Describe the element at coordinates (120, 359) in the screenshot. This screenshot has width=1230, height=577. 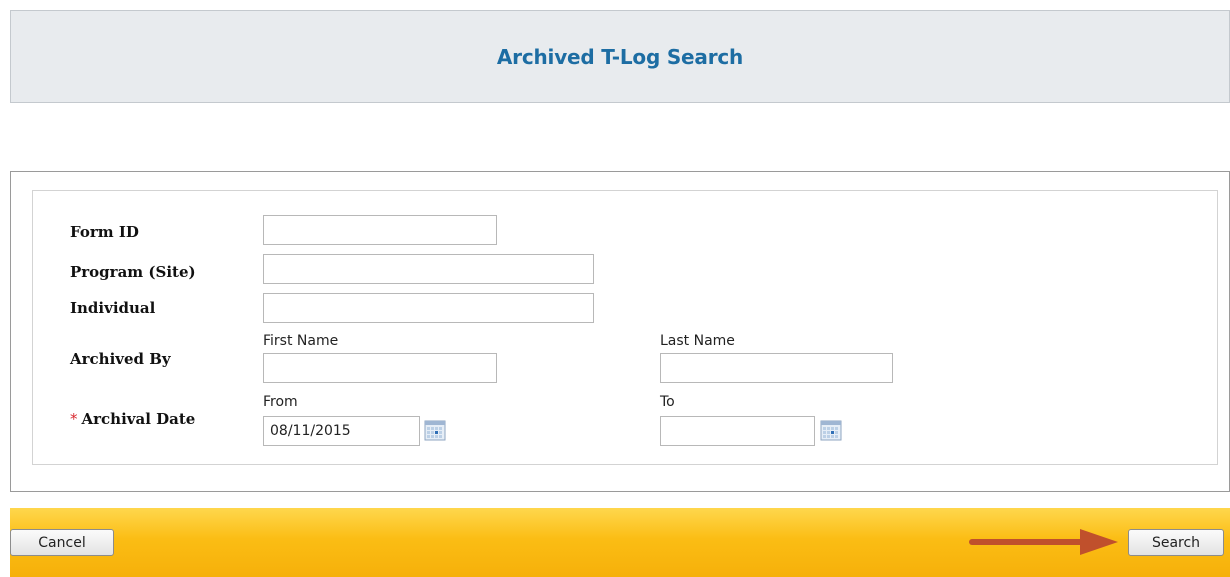
I see `archived-by-label: Archived By` at that location.